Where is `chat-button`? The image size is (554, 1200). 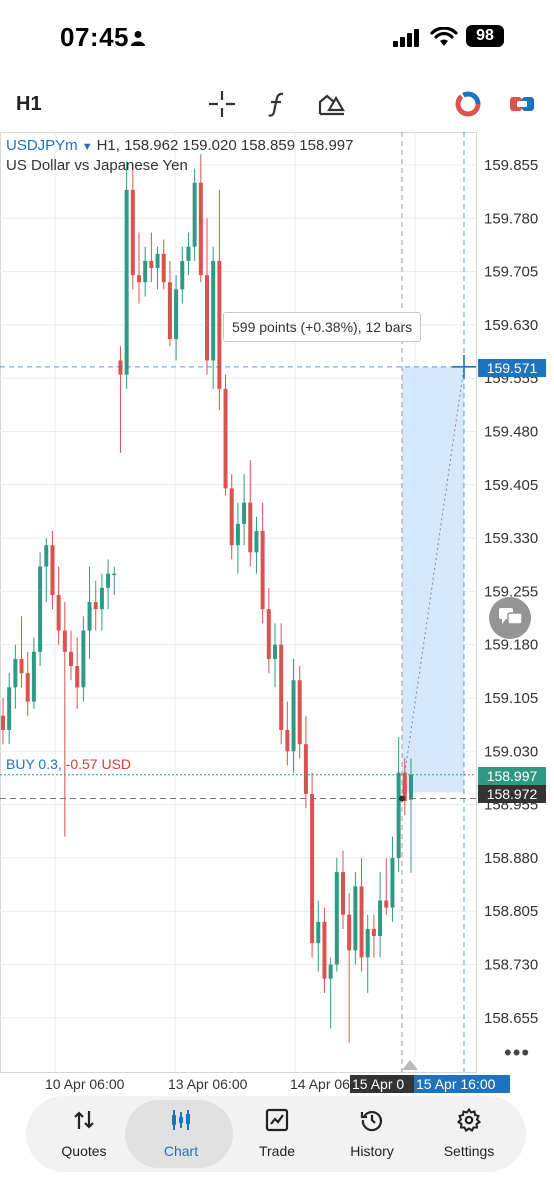 chat-button is located at coordinates (510, 618).